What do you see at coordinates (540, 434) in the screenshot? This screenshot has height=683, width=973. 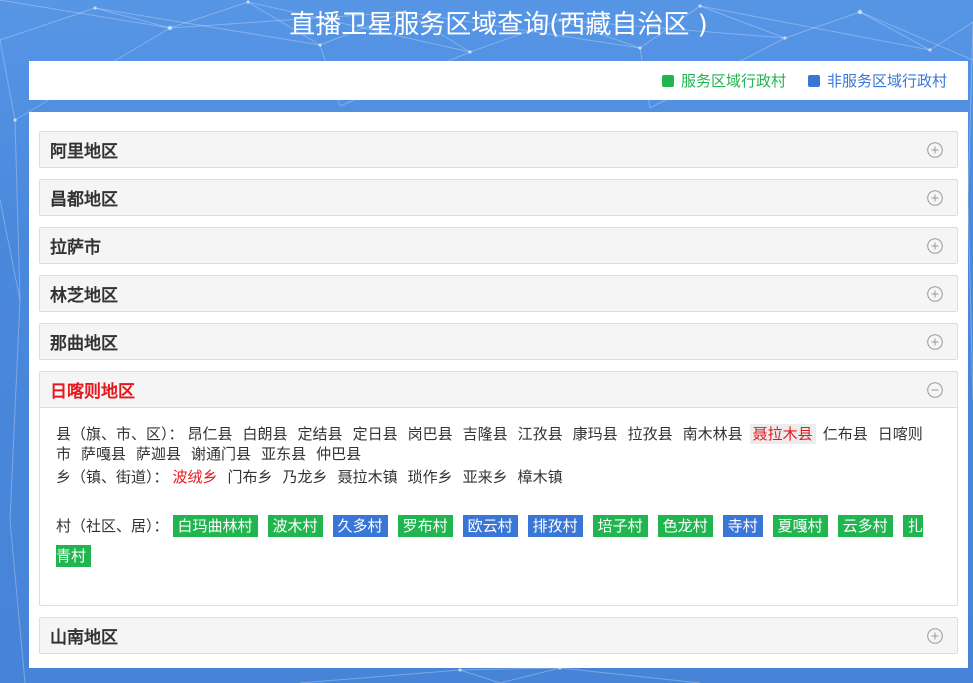 I see `county-link: 江孜县` at bounding box center [540, 434].